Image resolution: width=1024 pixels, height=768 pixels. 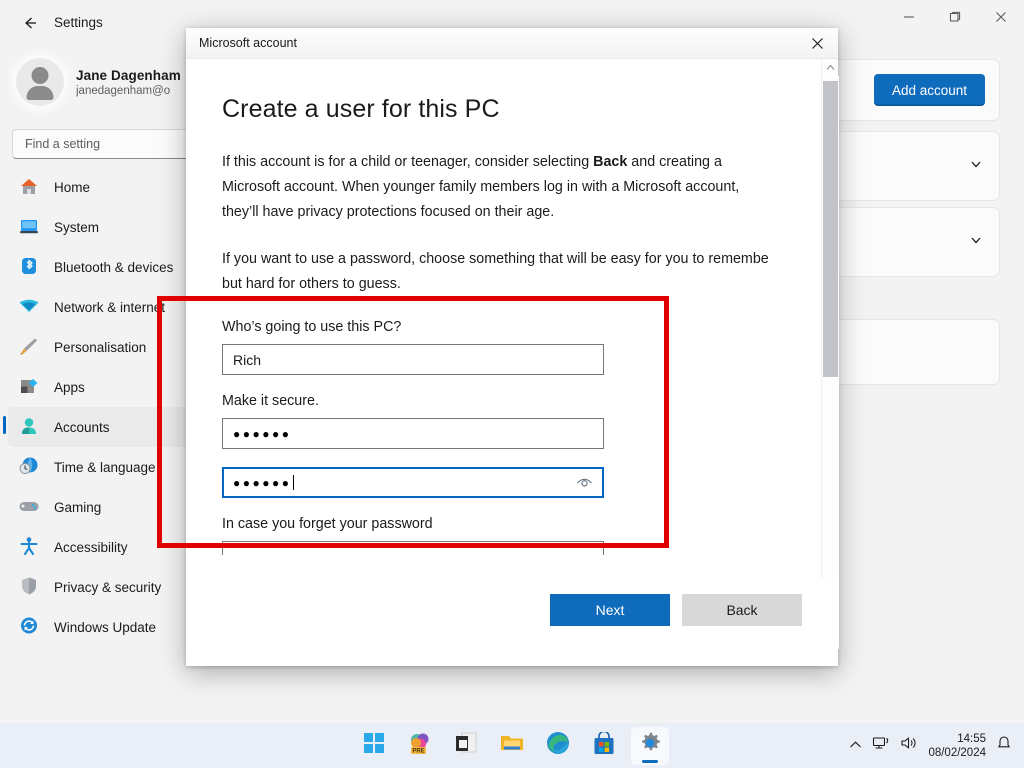 I want to click on taskbar-items: PRE, so click(x=512, y=745).